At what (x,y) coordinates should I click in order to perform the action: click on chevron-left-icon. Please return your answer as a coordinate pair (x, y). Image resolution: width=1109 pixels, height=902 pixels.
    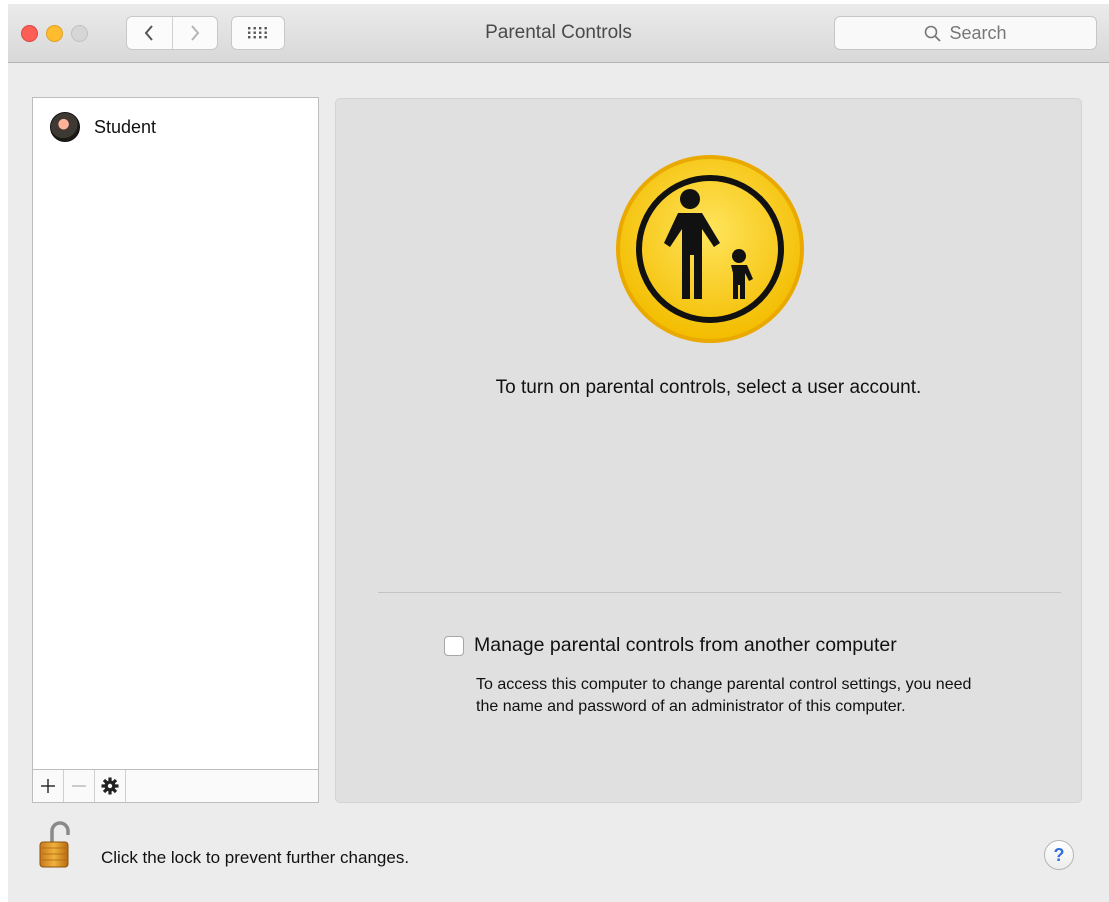
    Looking at the image, I should click on (149, 33).